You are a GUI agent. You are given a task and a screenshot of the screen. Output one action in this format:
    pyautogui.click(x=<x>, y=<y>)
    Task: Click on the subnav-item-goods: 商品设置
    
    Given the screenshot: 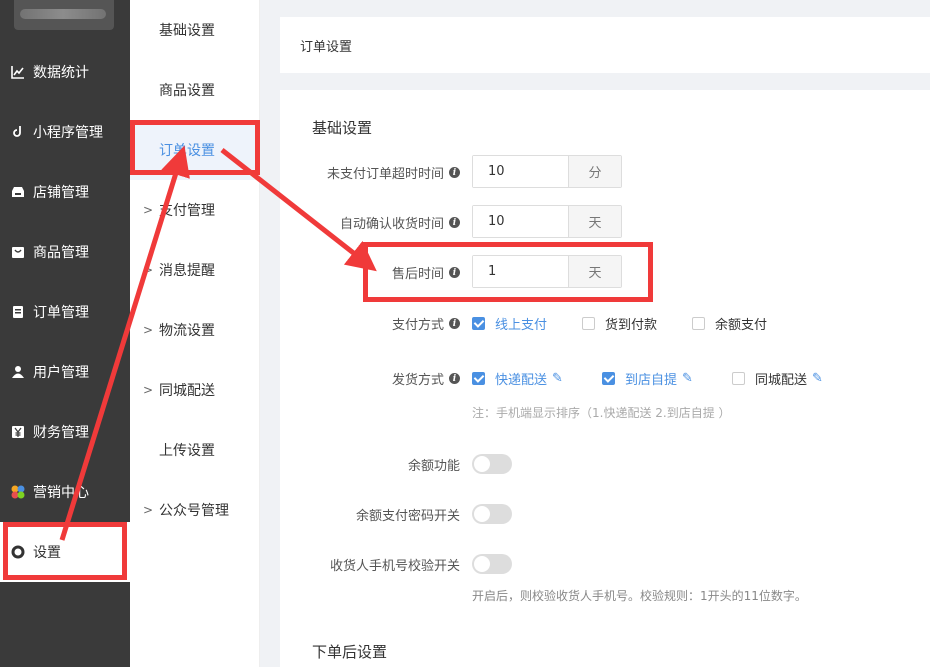 What is the action you would take?
    pyautogui.click(x=195, y=90)
    